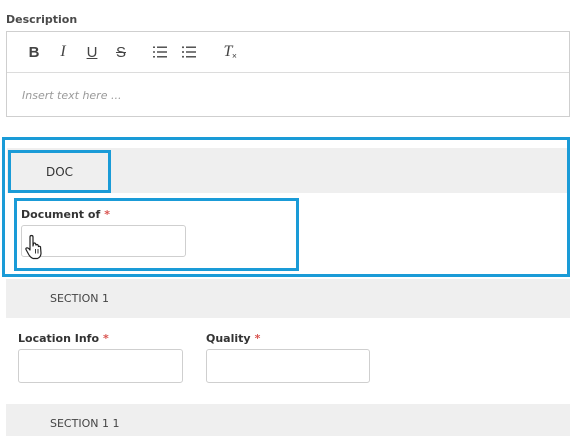 The image size is (572, 436). I want to click on location-info-label: Location Info *, so click(63, 338).